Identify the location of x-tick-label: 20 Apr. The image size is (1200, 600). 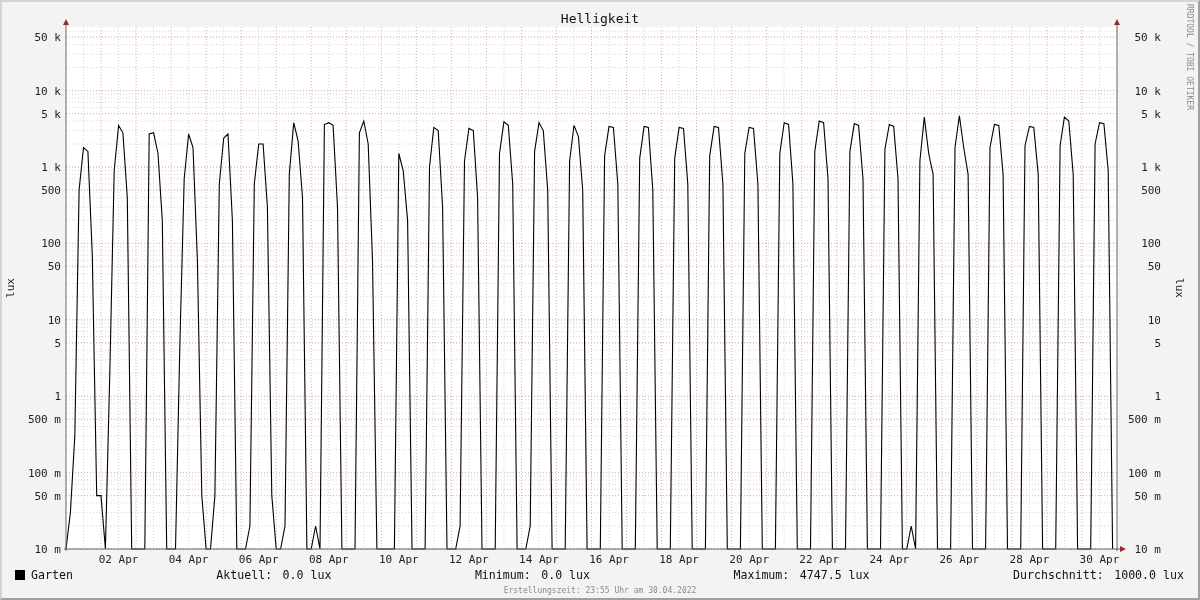
(749, 559).